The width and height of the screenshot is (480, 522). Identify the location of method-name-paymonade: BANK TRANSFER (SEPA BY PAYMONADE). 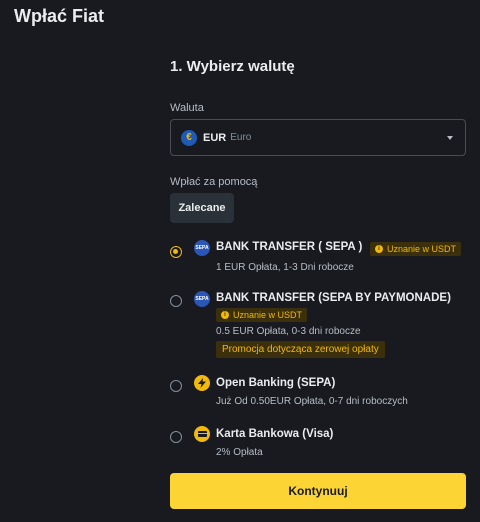
(333, 298).